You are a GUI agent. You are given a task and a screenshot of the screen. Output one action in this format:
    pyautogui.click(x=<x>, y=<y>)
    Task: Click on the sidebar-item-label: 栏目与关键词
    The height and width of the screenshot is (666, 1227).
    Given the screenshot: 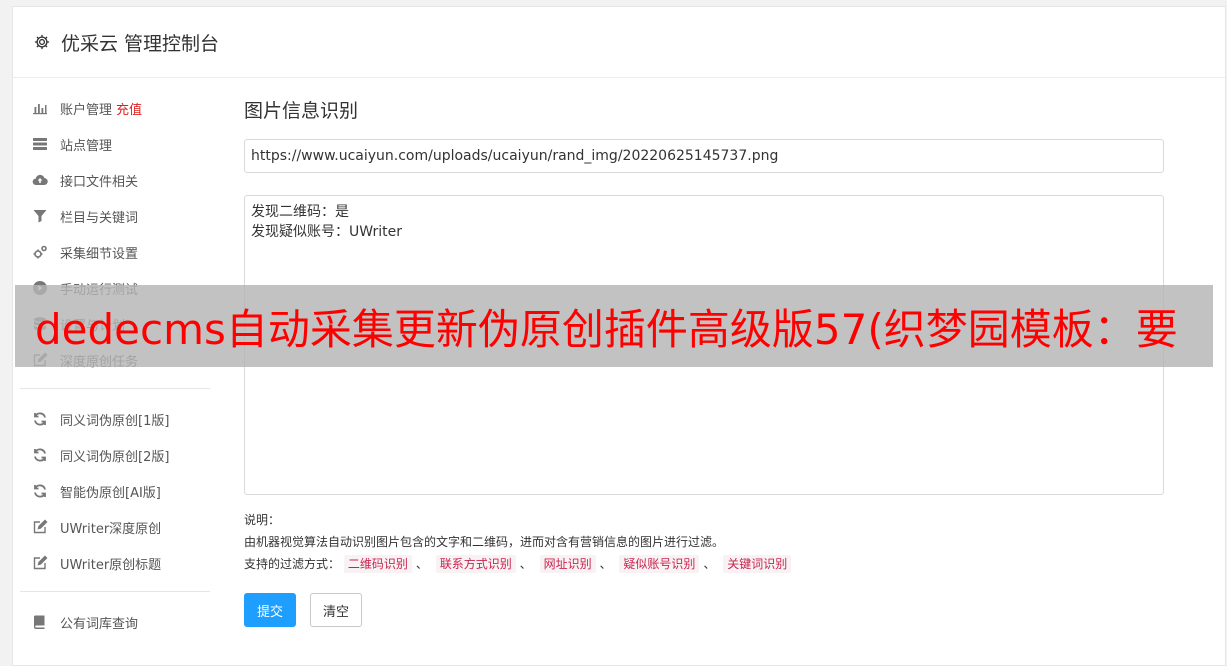 What is the action you would take?
    pyautogui.click(x=99, y=218)
    